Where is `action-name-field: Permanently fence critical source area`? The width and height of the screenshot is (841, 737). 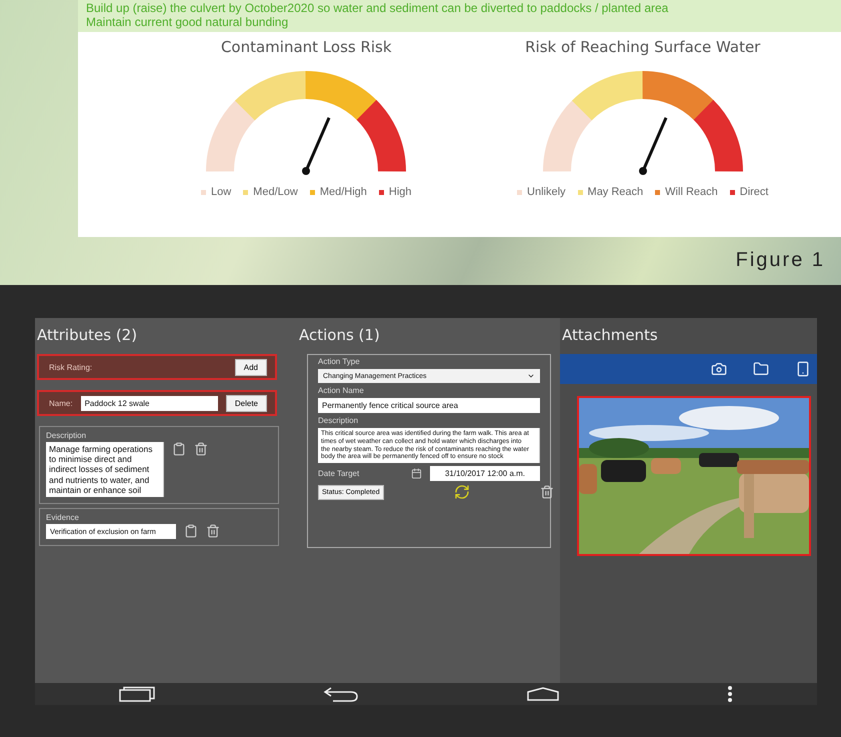 action-name-field: Permanently fence critical source area is located at coordinates (429, 405).